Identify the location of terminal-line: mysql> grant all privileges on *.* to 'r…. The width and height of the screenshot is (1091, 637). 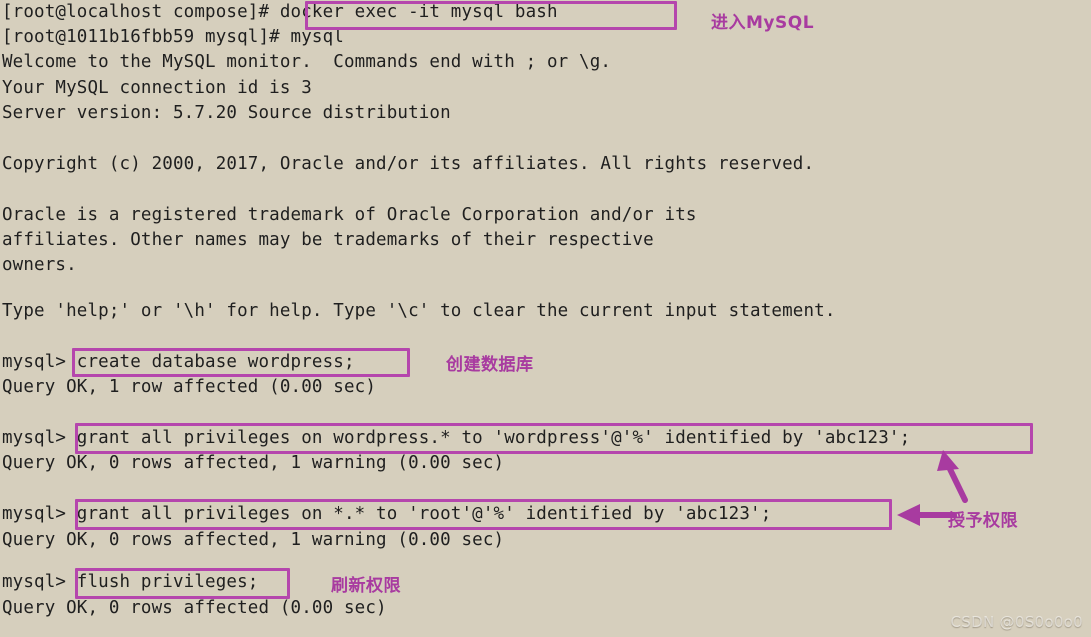
(387, 514).